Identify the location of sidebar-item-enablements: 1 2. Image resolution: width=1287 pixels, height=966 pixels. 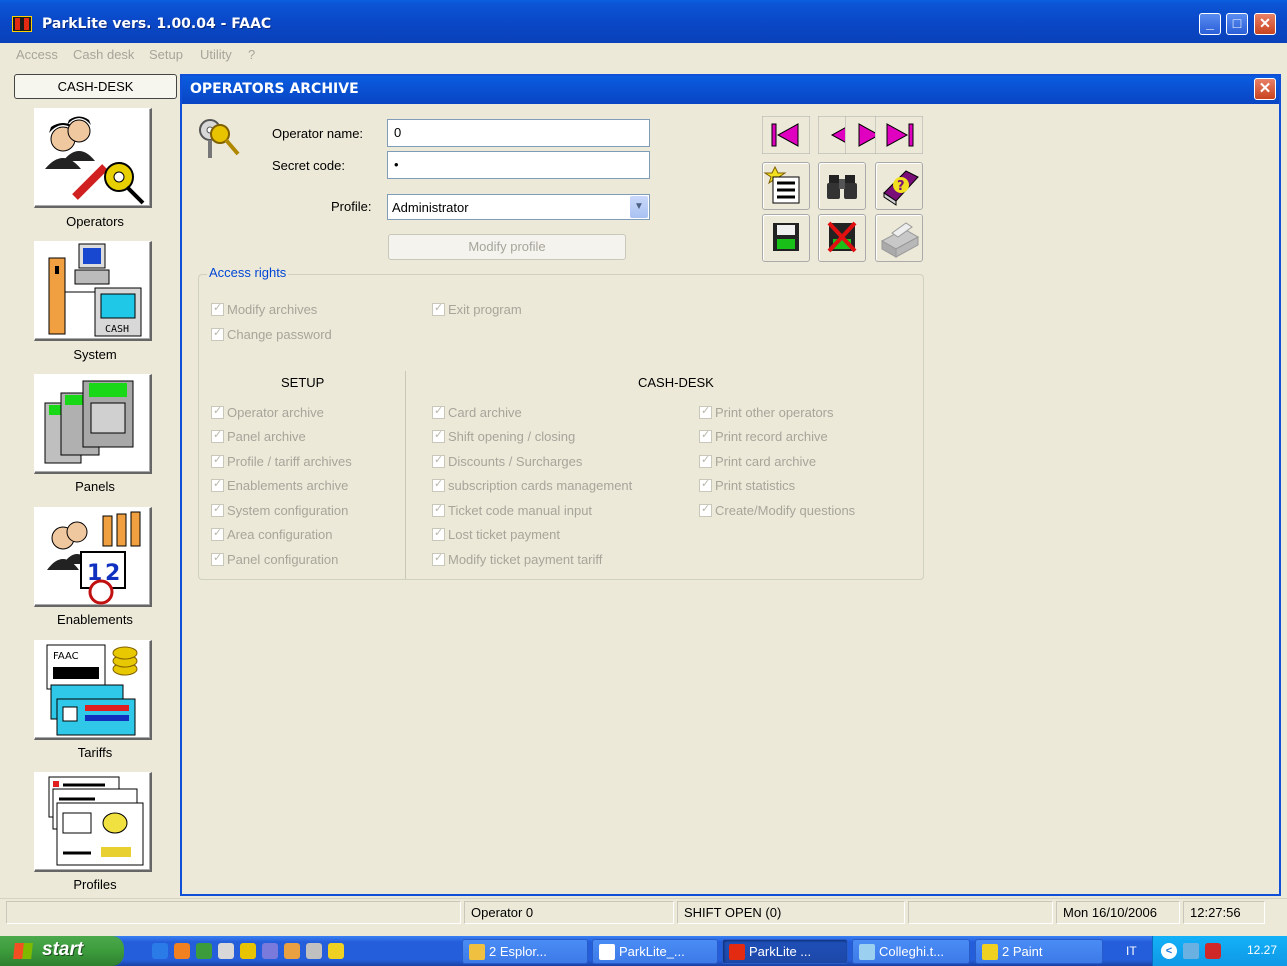
(93, 557).